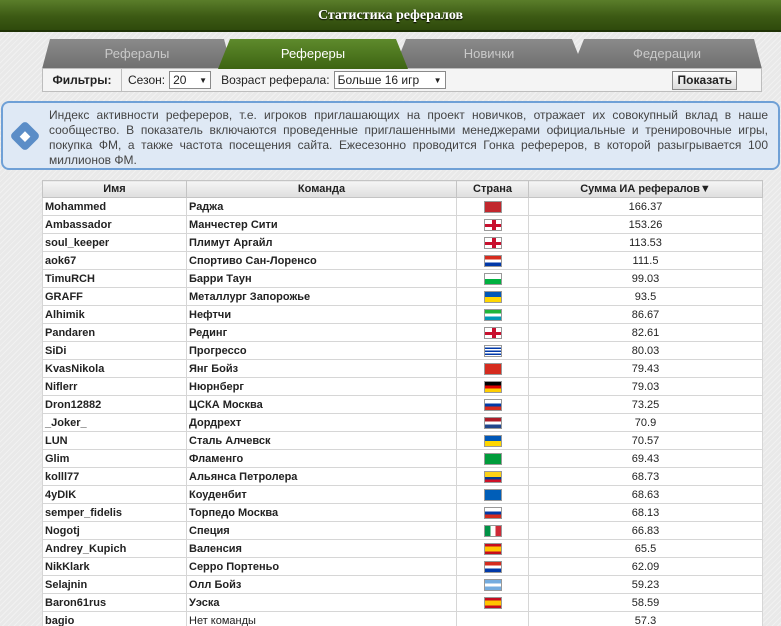 Image resolution: width=781 pixels, height=626 pixels. I want to click on table-row: aok67 Спортиво Сан-Лоренсо 111.5, so click(402, 260).